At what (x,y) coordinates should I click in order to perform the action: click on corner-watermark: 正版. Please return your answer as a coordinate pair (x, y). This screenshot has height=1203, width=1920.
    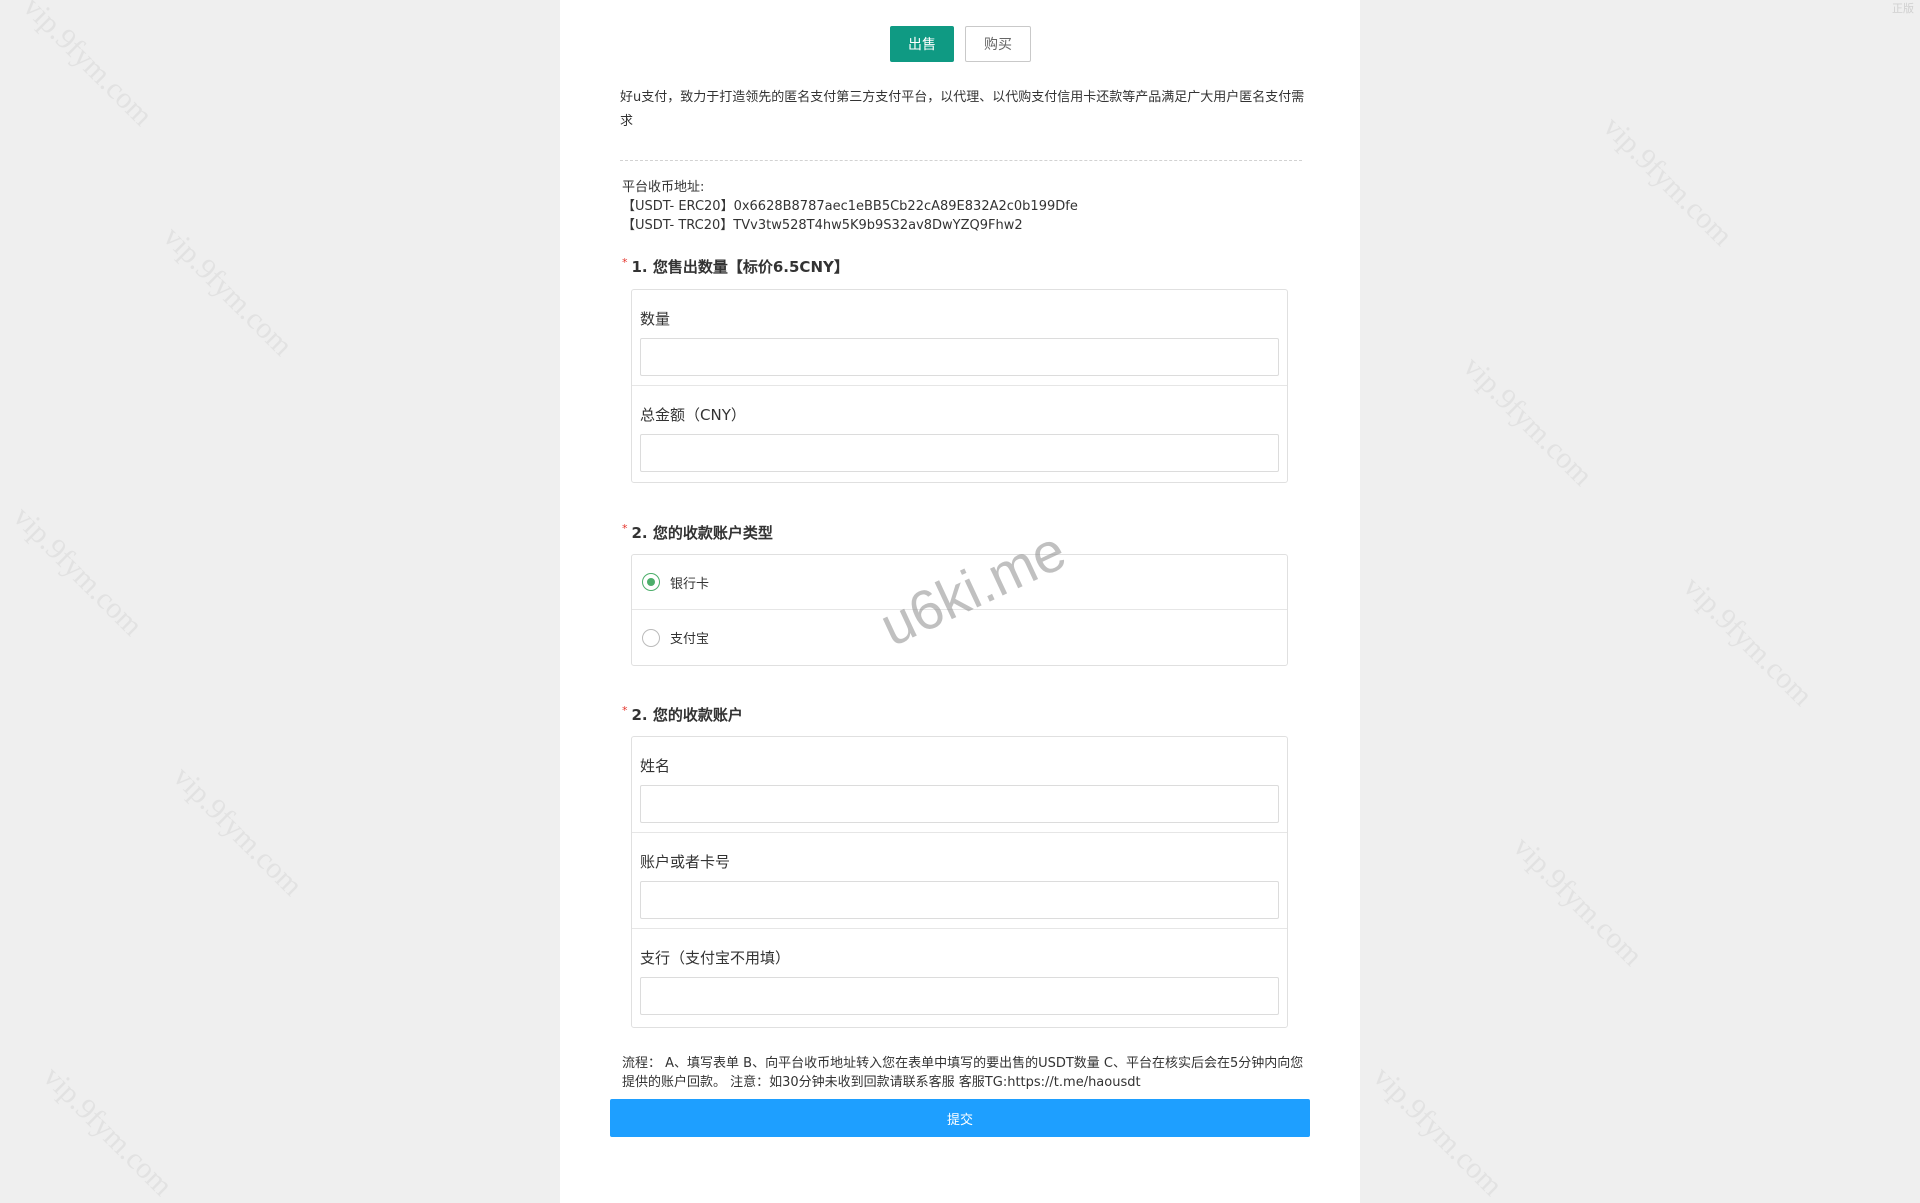
    Looking at the image, I should click on (1903, 8).